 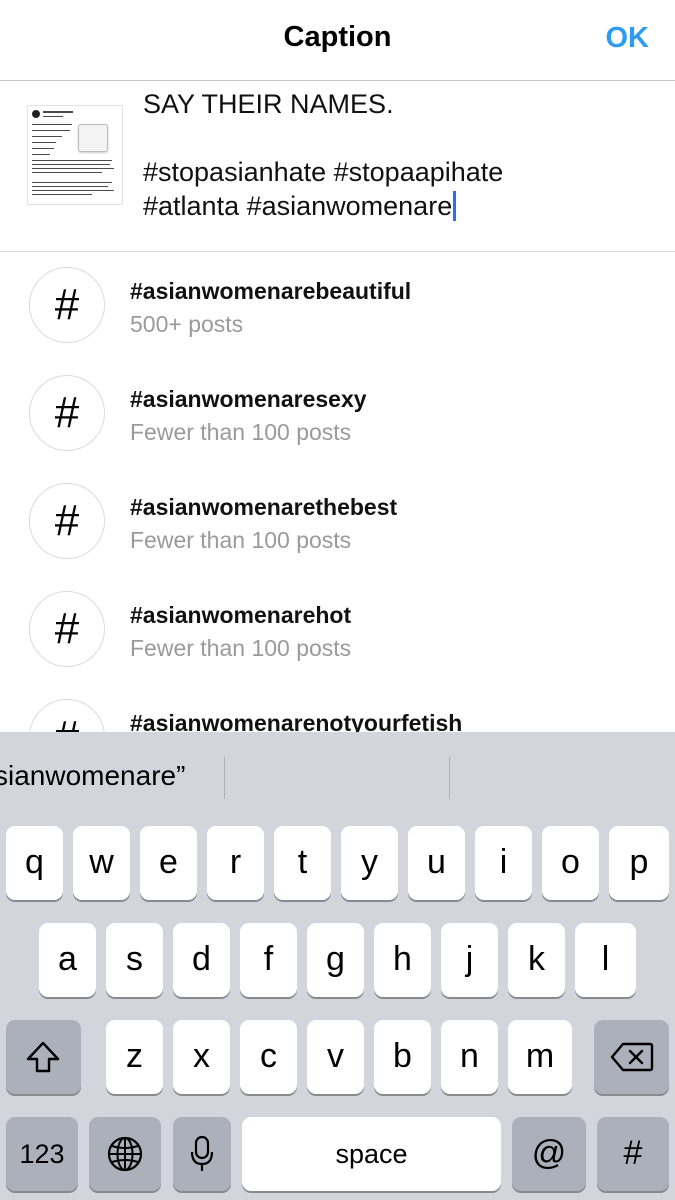 What do you see at coordinates (302, 863) in the screenshot?
I see `key-t: t` at bounding box center [302, 863].